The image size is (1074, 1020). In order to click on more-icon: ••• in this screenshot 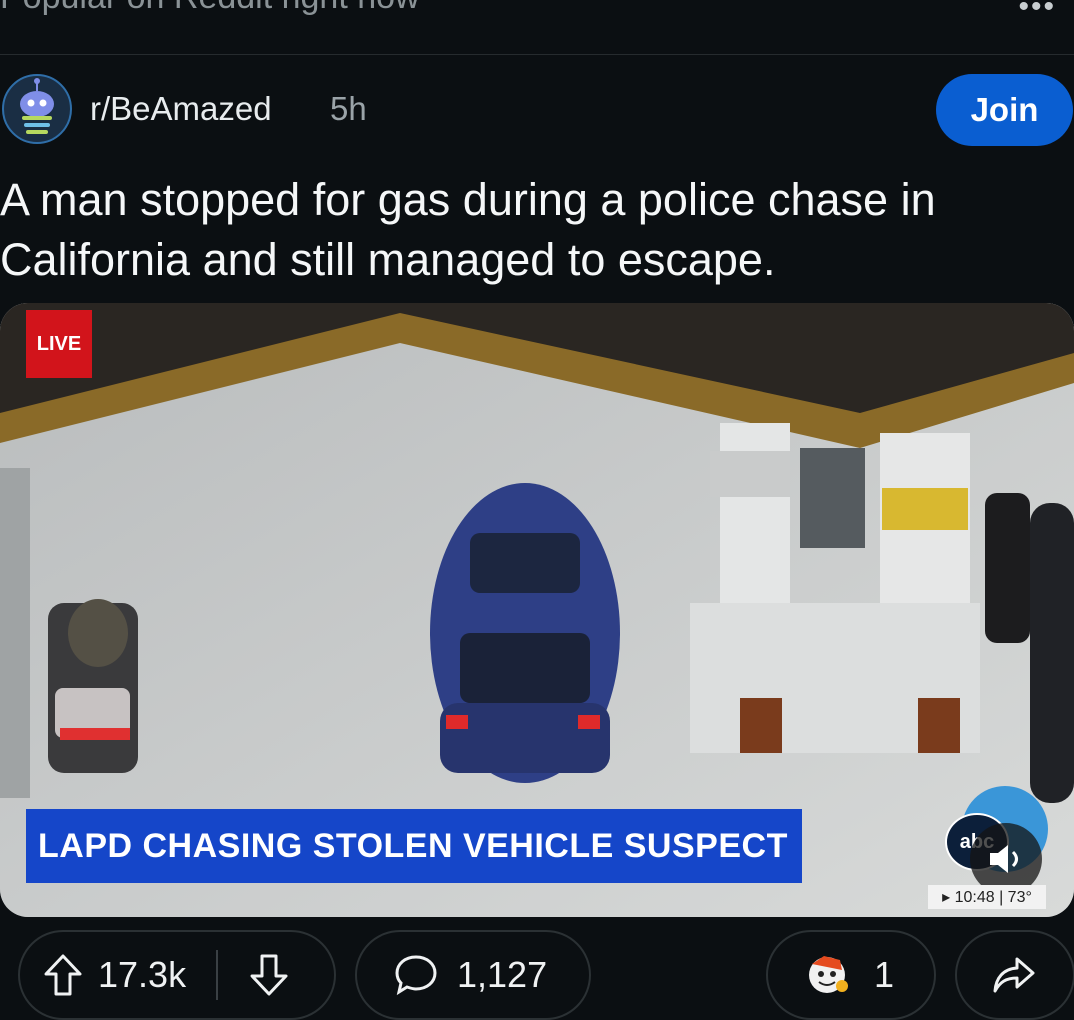, I will do `click(1037, 12)`.